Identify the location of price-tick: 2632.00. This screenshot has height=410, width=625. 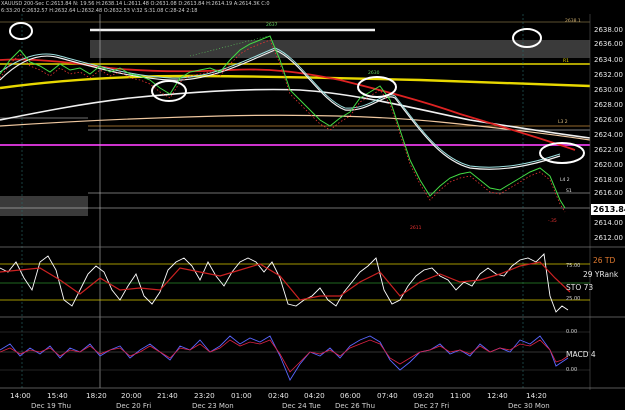
(608, 75).